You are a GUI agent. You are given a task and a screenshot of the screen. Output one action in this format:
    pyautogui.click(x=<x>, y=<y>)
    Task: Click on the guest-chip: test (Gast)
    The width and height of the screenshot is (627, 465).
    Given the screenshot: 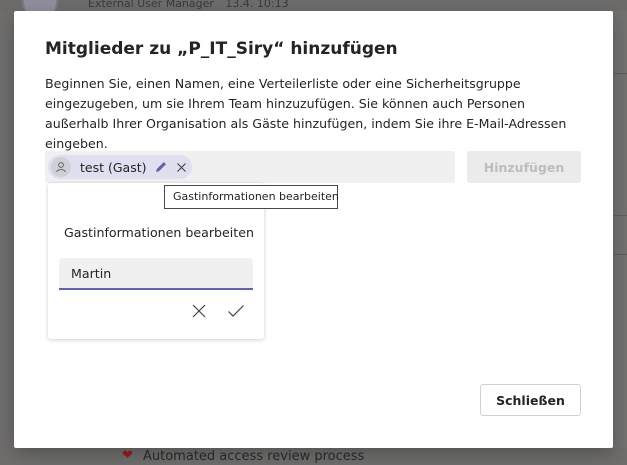 What is the action you would take?
    pyautogui.click(x=120, y=167)
    